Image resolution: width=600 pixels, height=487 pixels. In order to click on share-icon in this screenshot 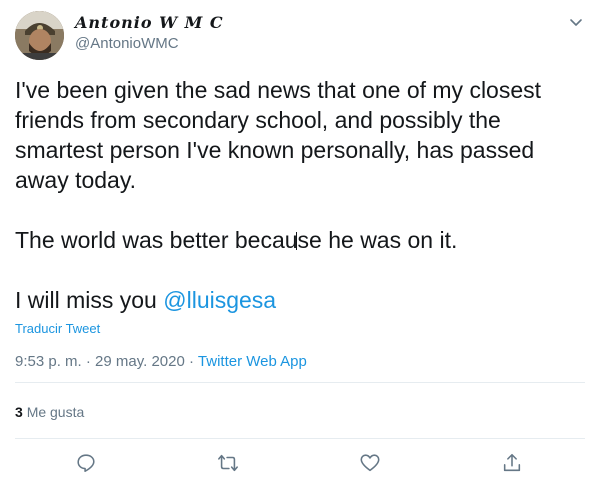, I will do `click(512, 463)`.